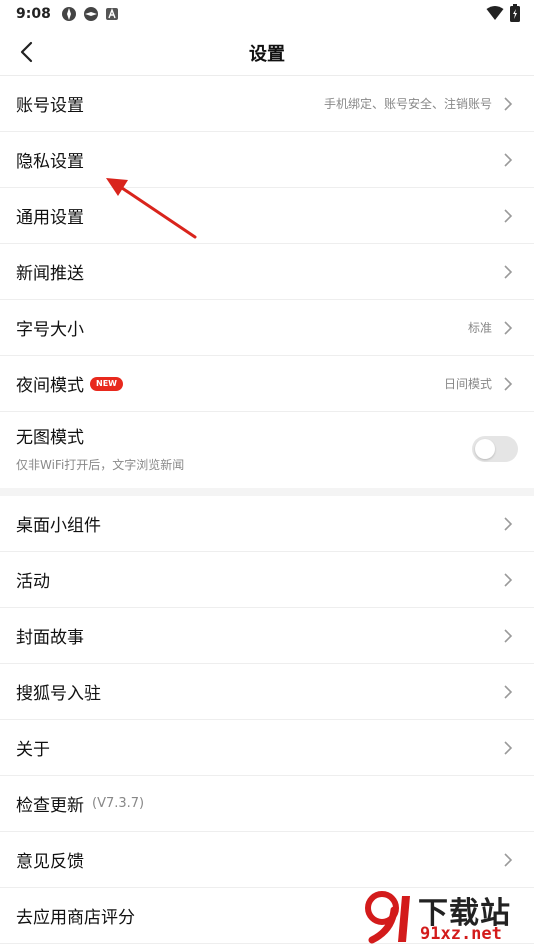  I want to click on battery-icon, so click(515, 13).